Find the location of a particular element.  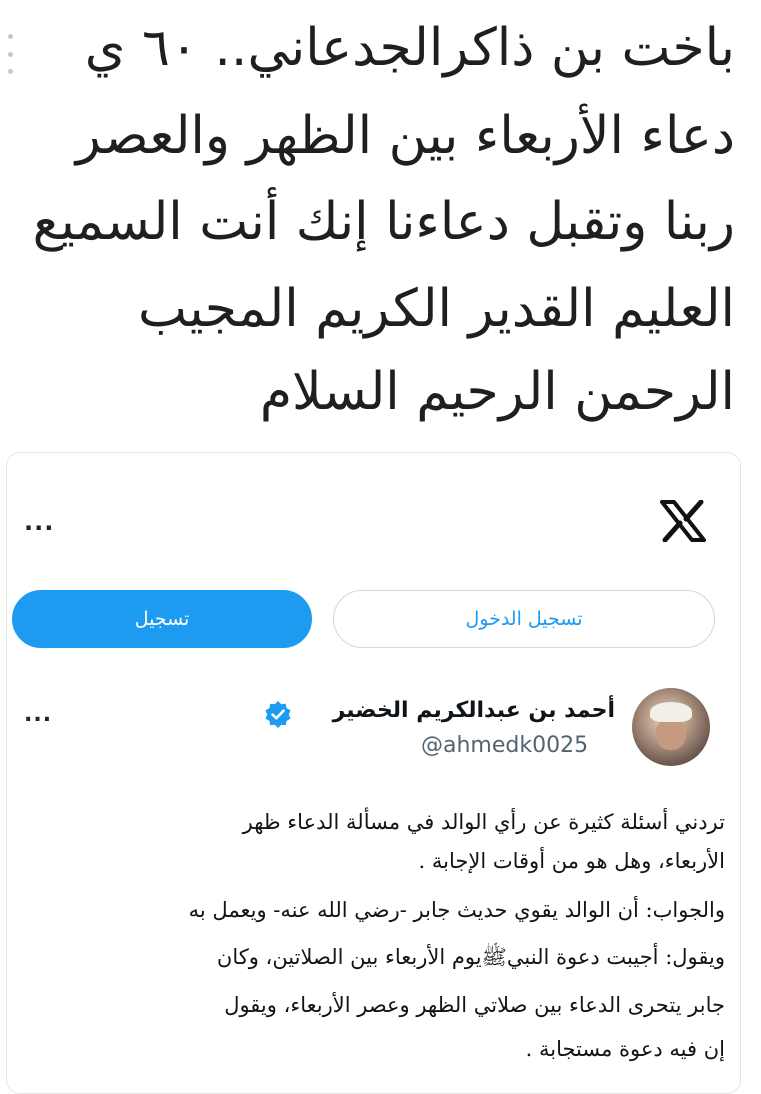

user-handle: @ahmedk0025 is located at coordinates (504, 745).